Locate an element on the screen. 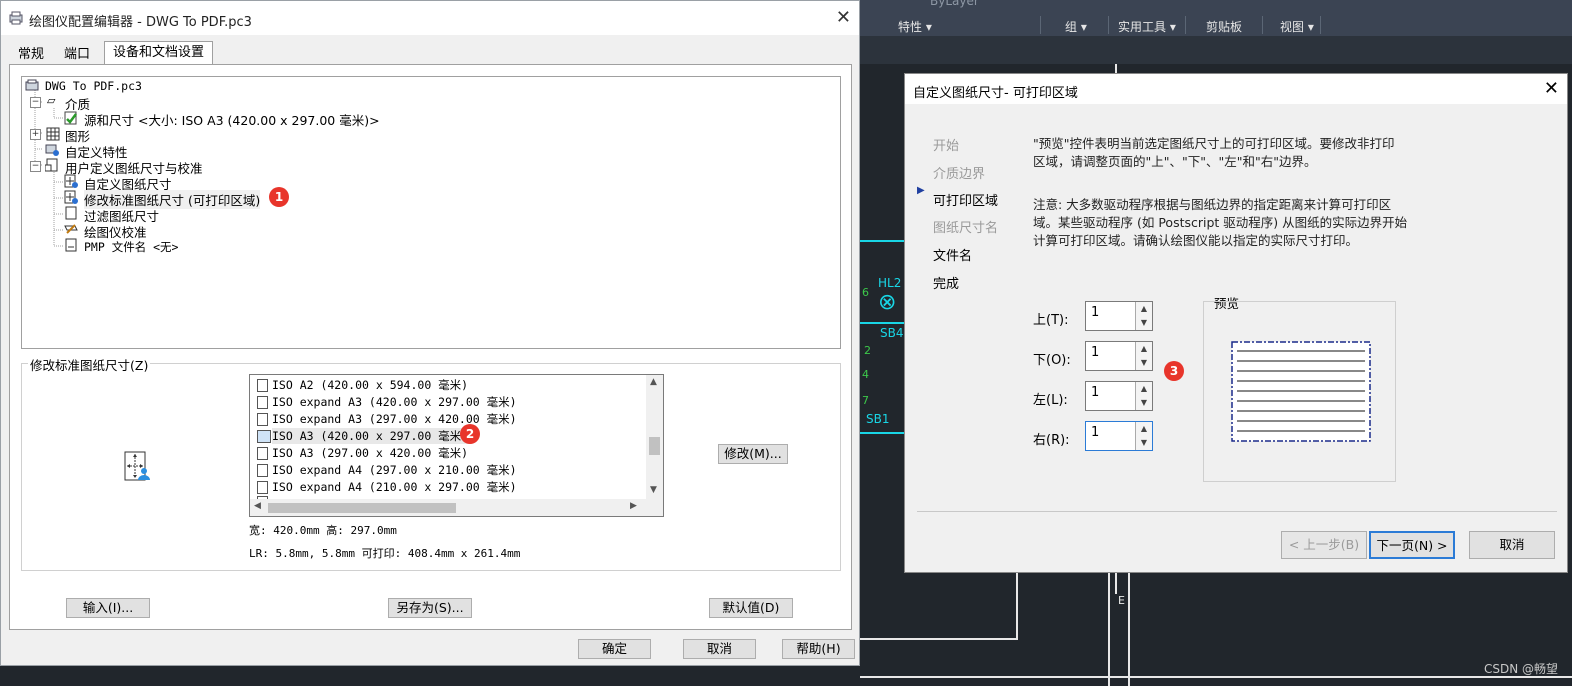 The image size is (1572, 686). list-item-selected: ISO A3 (420.00 x 297.00 毫米) is located at coordinates (370, 436).